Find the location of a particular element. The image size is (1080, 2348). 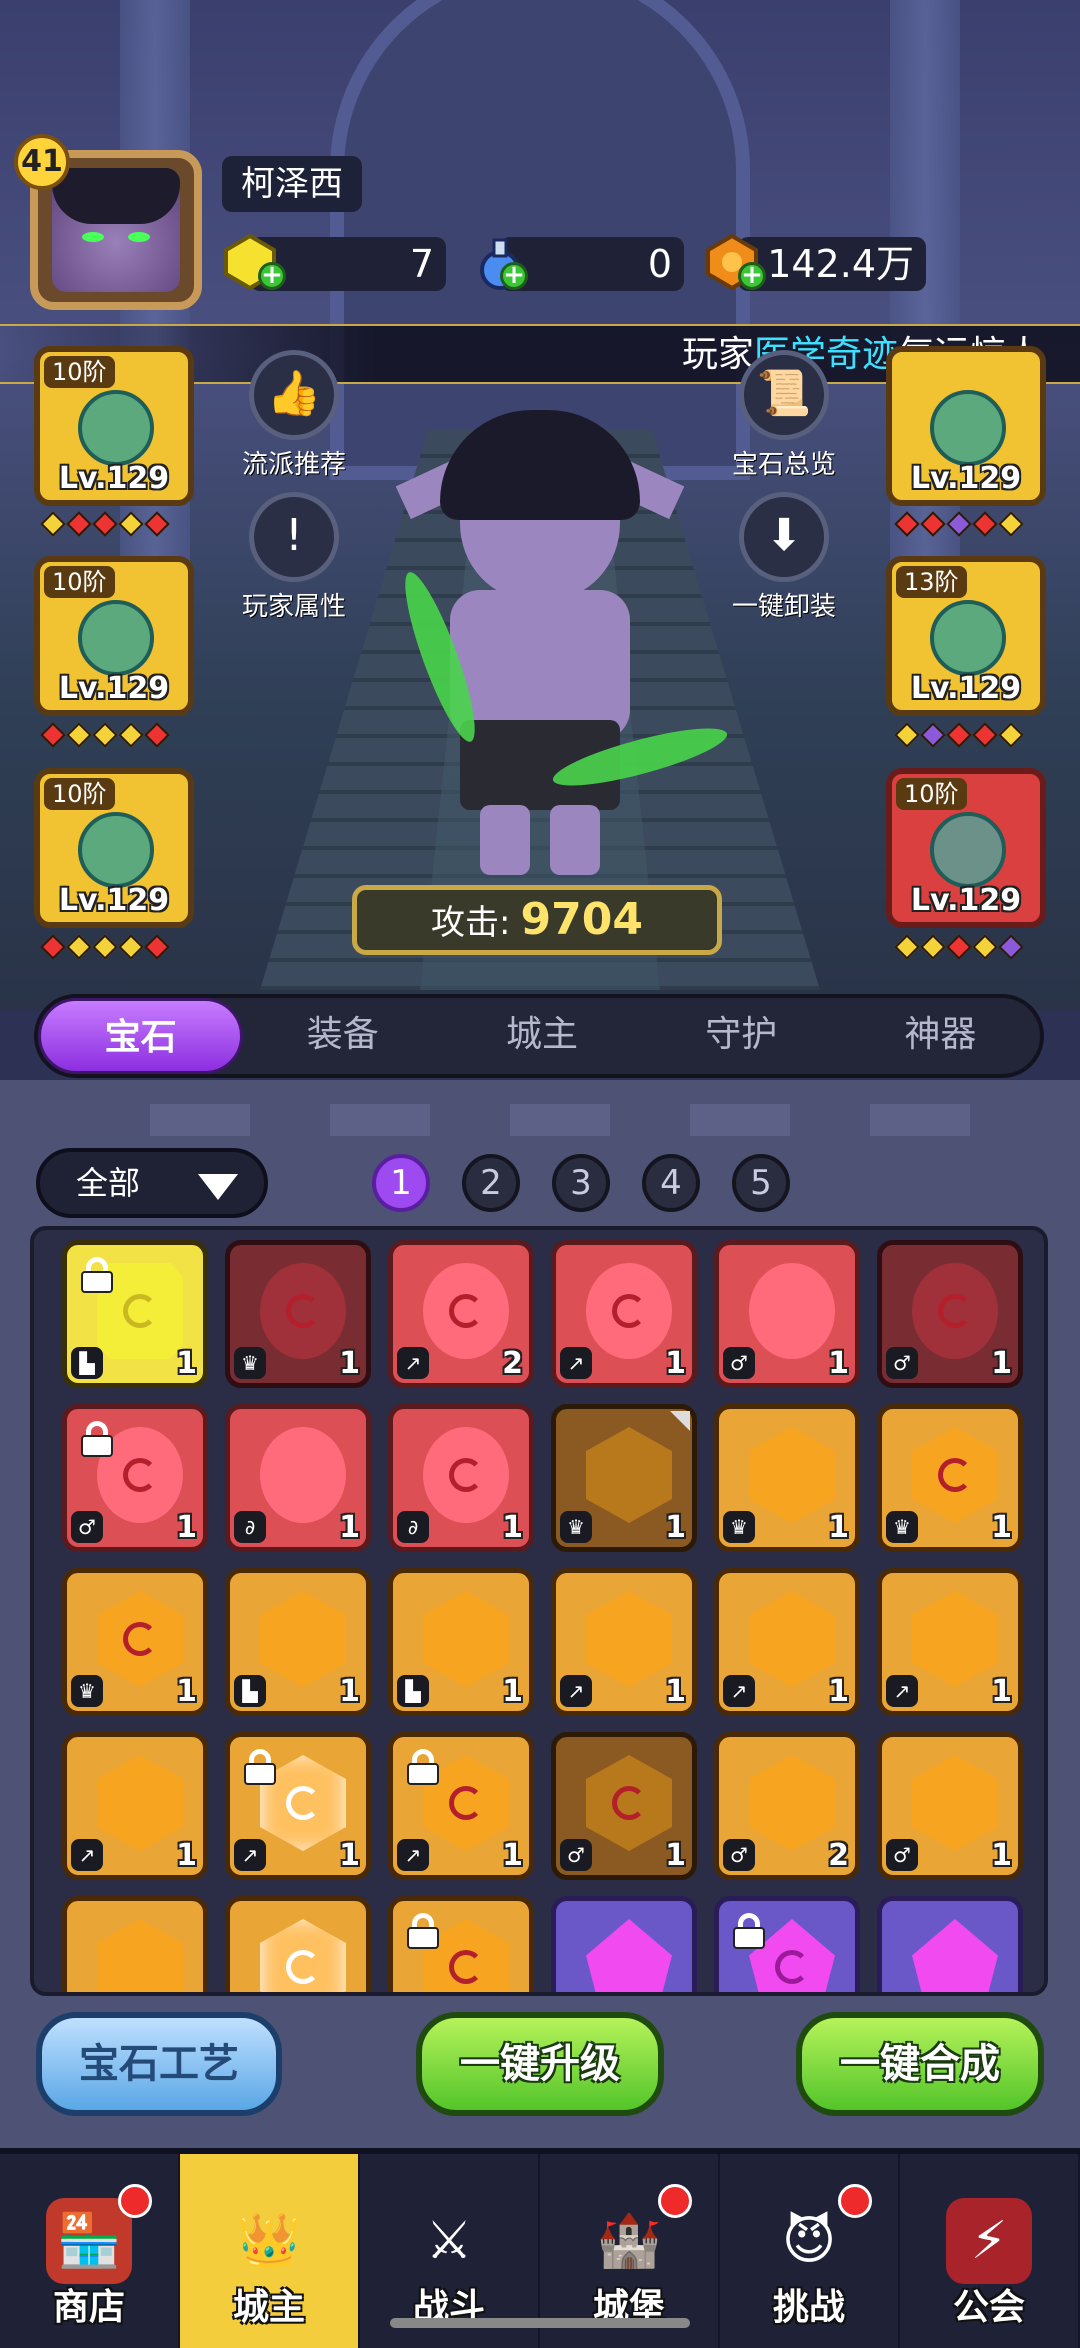

necklace-icon is located at coordinates (968, 850).